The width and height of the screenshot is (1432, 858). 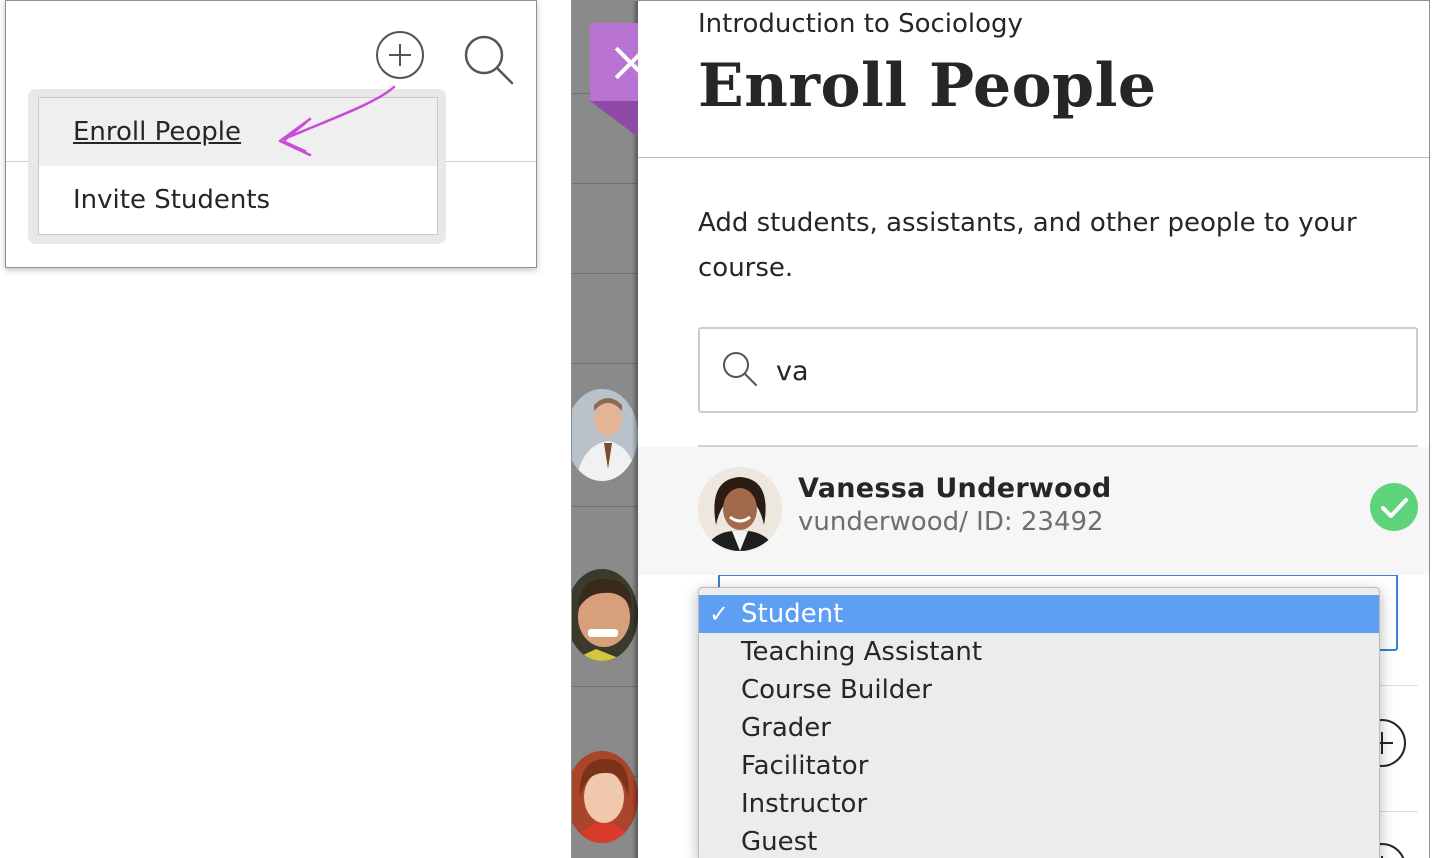 What do you see at coordinates (805, 766) in the screenshot?
I see `role-option-label: Facilitator` at bounding box center [805, 766].